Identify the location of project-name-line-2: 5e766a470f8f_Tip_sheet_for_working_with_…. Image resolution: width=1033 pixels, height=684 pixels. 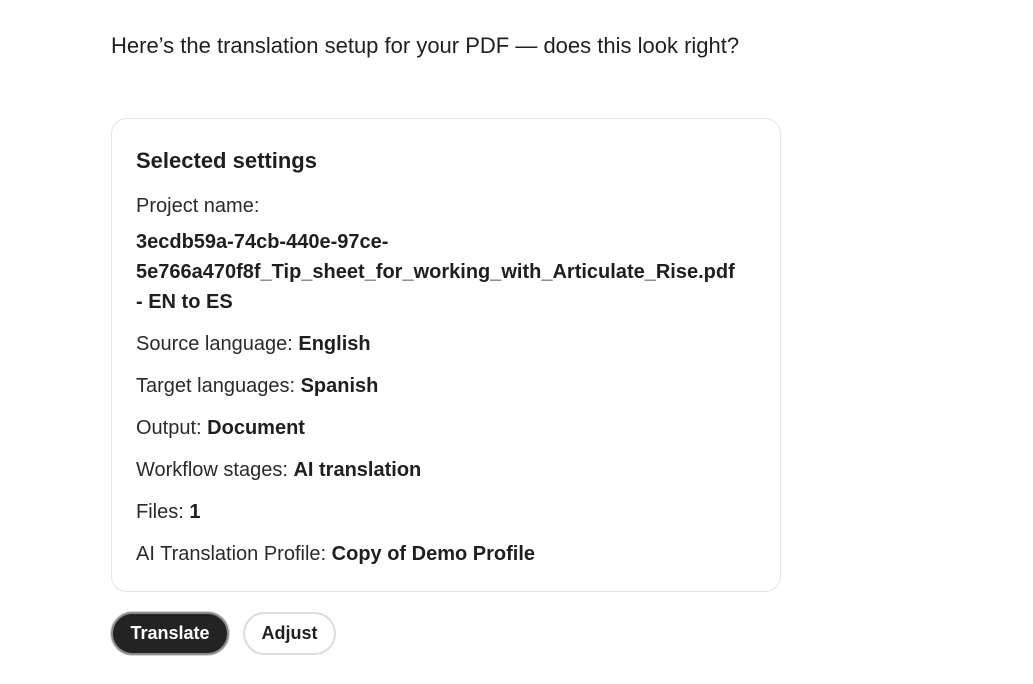
(435, 272).